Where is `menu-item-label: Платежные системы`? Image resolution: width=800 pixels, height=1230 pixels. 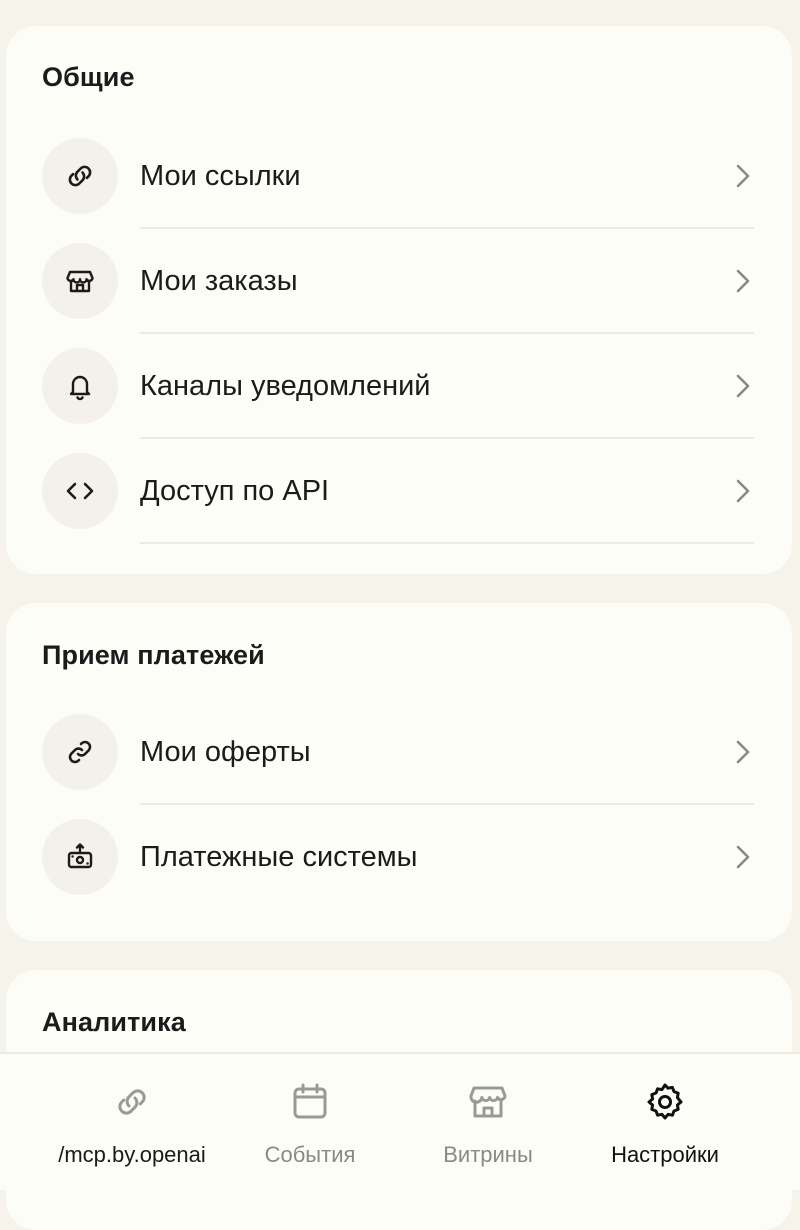
menu-item-label: Платежные системы is located at coordinates (279, 857).